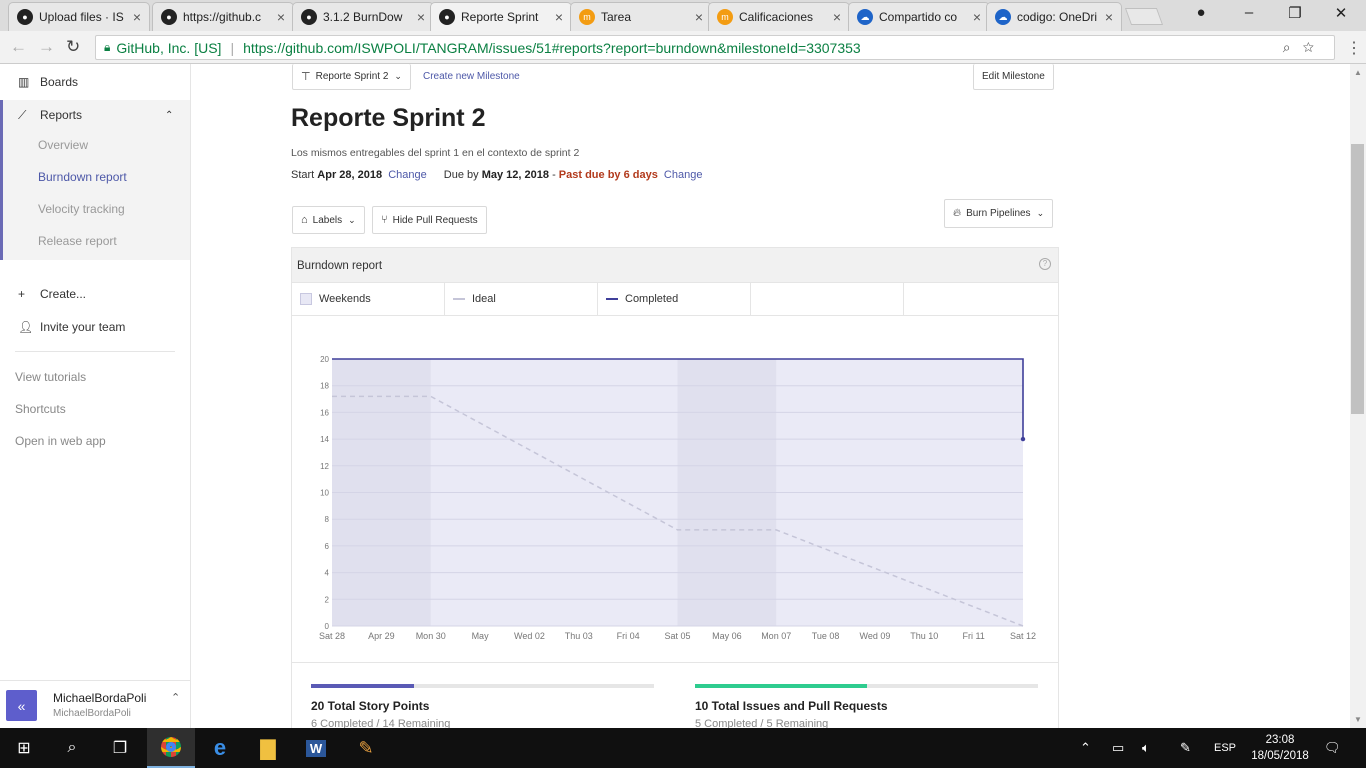 This screenshot has width=1366, height=768. What do you see at coordinates (521, 299) in the screenshot?
I see `legend-item-ideal: Ideal` at bounding box center [521, 299].